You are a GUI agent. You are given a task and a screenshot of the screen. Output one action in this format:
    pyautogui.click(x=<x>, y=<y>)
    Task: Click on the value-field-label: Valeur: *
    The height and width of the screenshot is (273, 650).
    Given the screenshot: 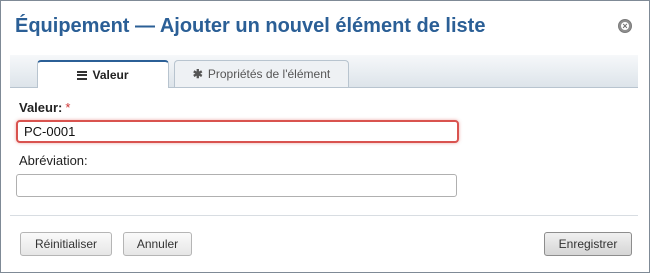 What is the action you would take?
    pyautogui.click(x=44, y=107)
    